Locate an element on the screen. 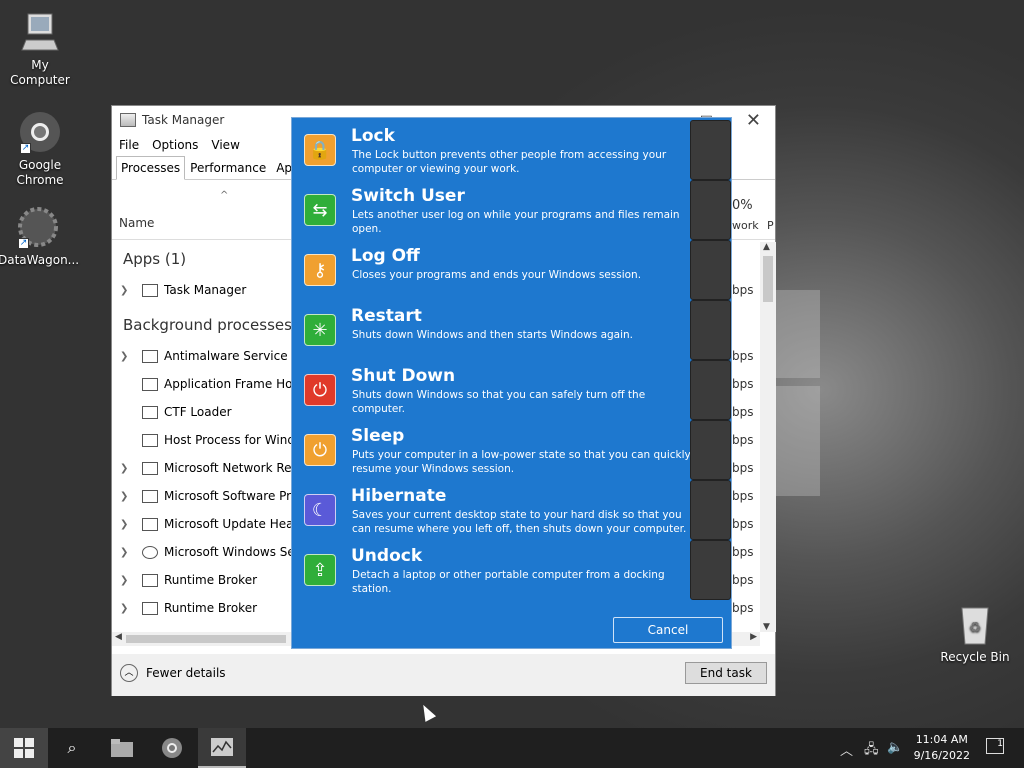 This screenshot has height=768, width=1024. scroll-down-icon: ▼ is located at coordinates (766, 627).